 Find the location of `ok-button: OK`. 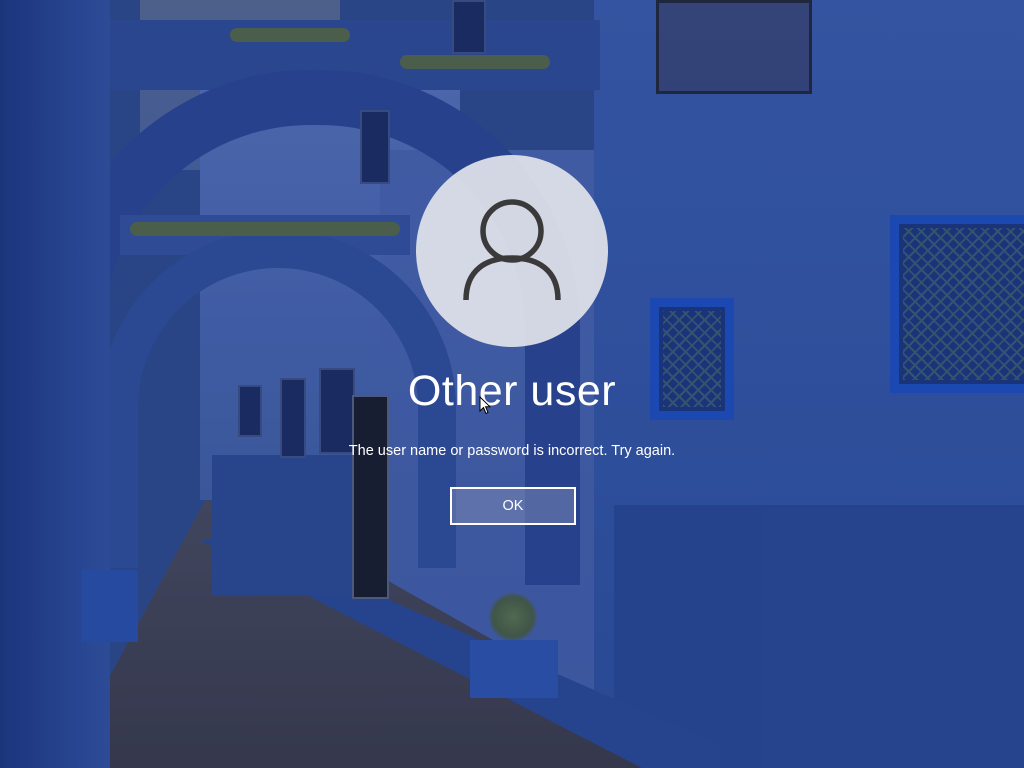

ok-button: OK is located at coordinates (513, 506).